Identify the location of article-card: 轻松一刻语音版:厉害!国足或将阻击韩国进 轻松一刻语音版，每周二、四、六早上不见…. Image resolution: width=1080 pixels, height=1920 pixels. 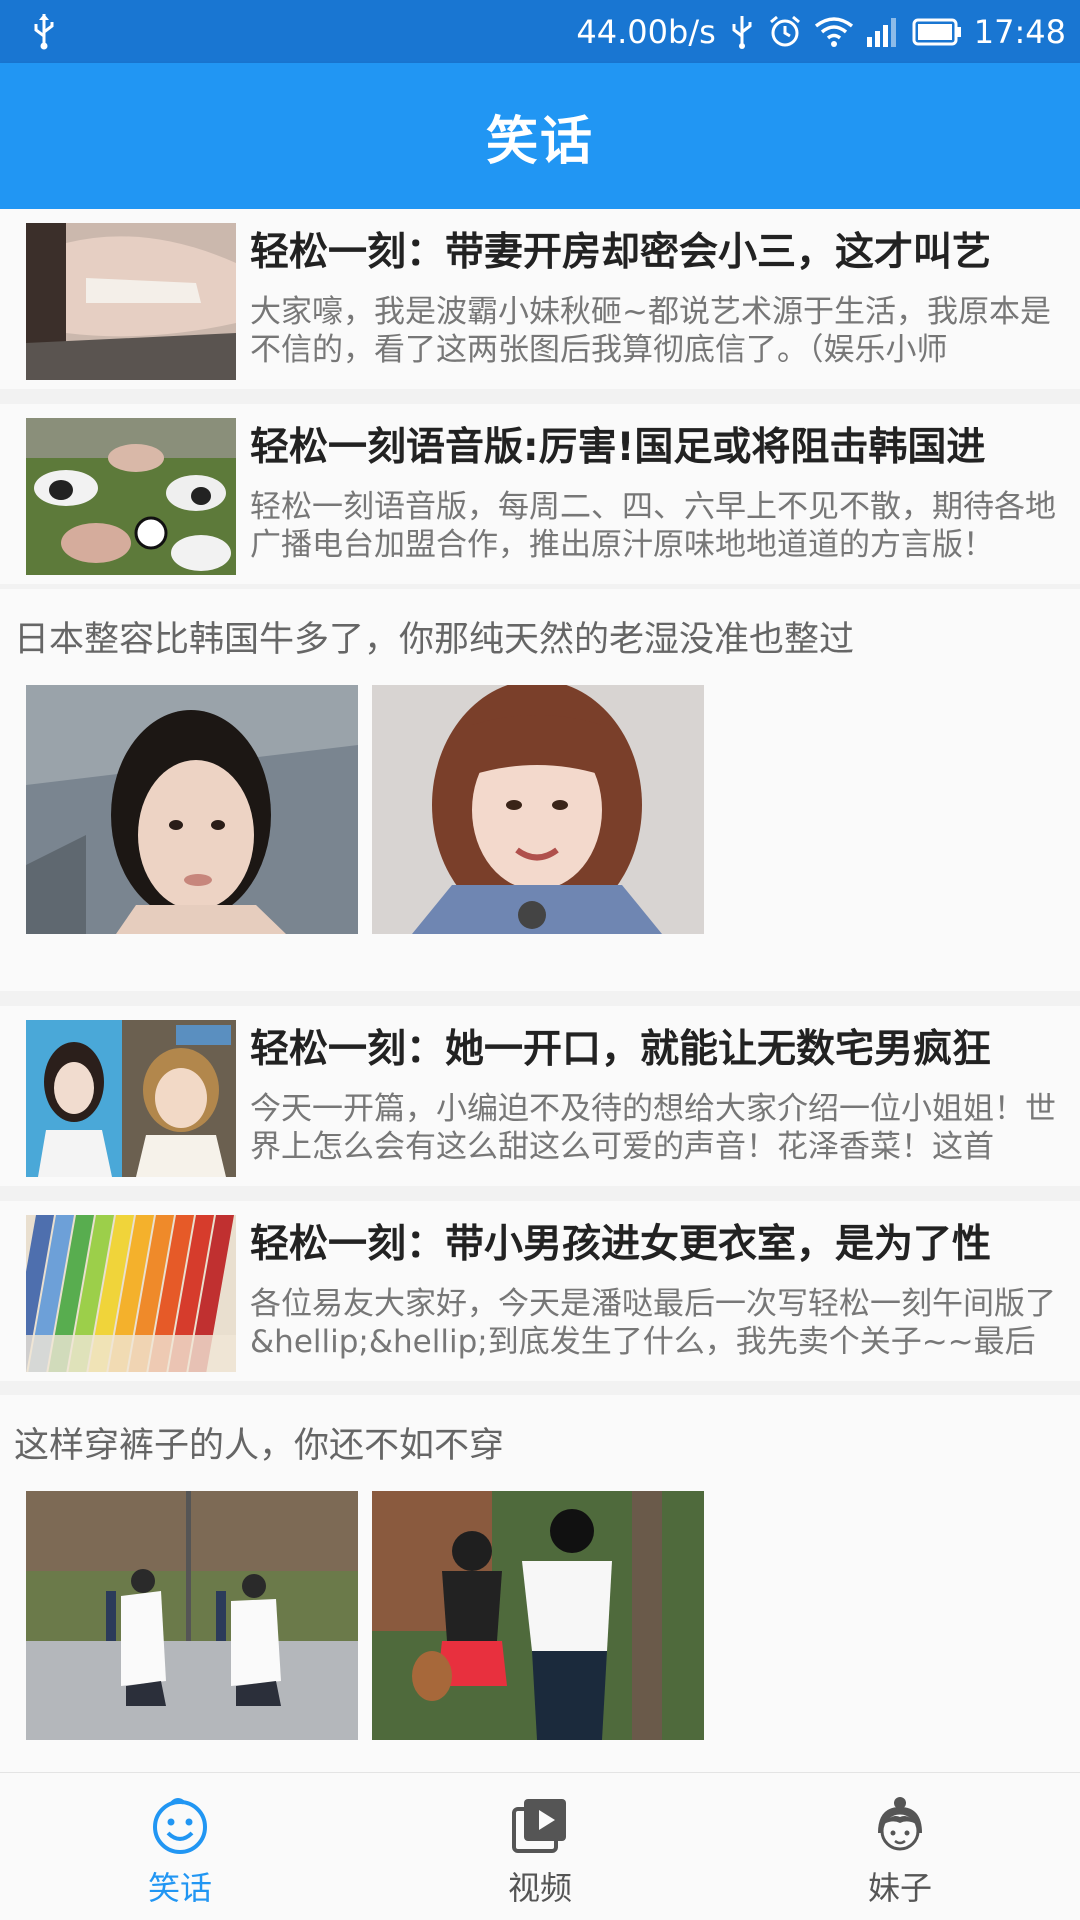
(540, 494).